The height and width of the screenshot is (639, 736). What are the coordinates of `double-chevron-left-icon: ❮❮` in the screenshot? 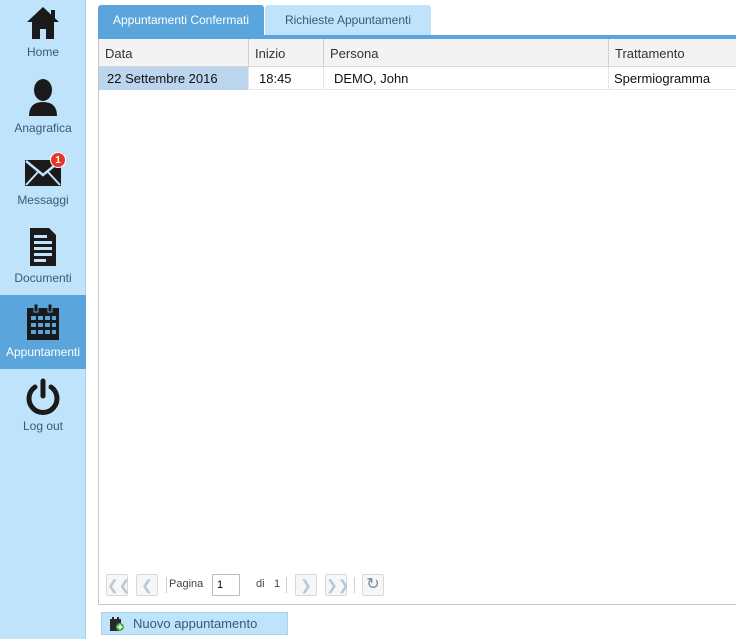 It's located at (119, 585).